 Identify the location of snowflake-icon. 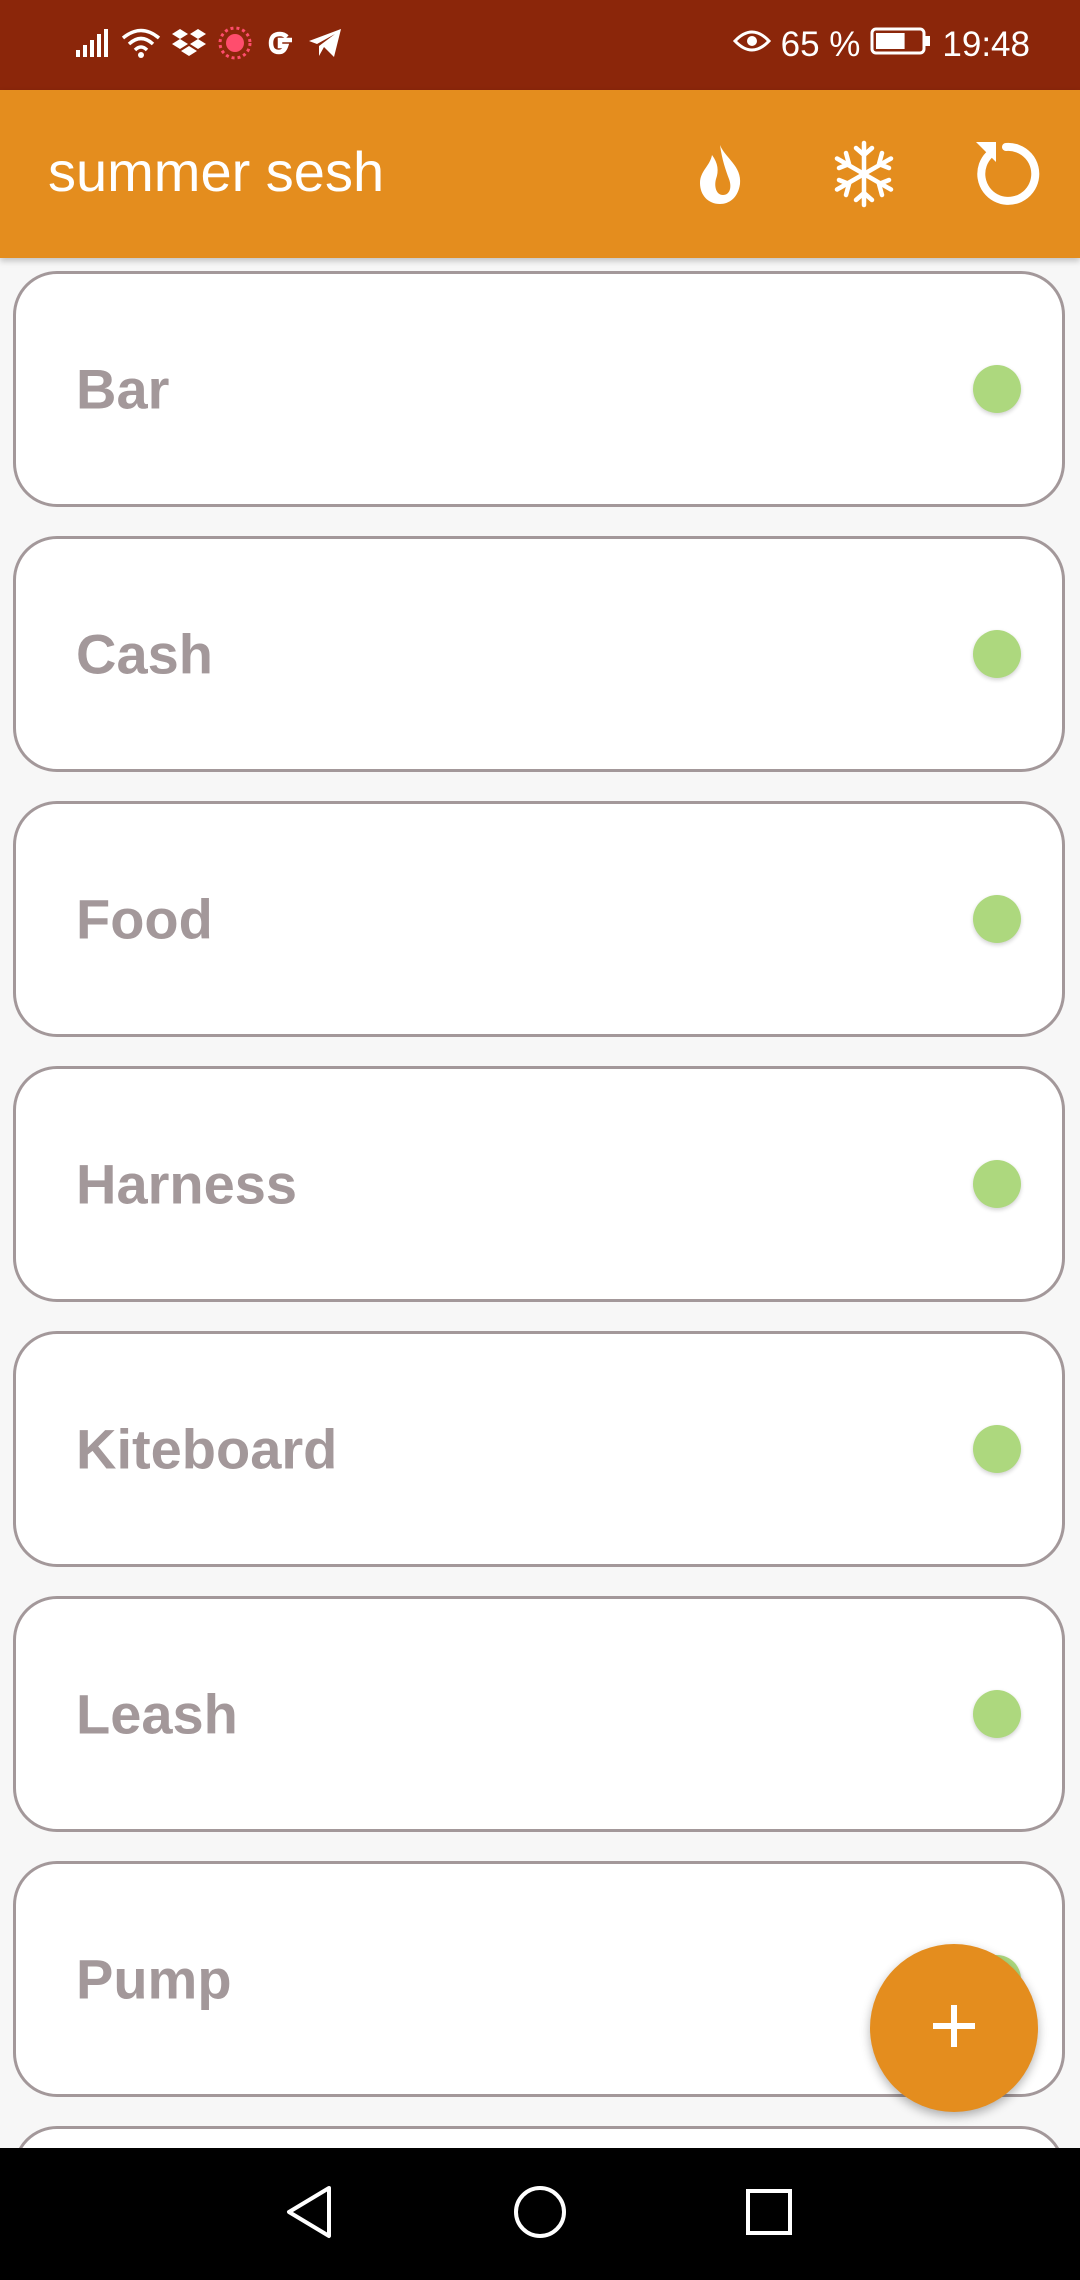
(864, 176).